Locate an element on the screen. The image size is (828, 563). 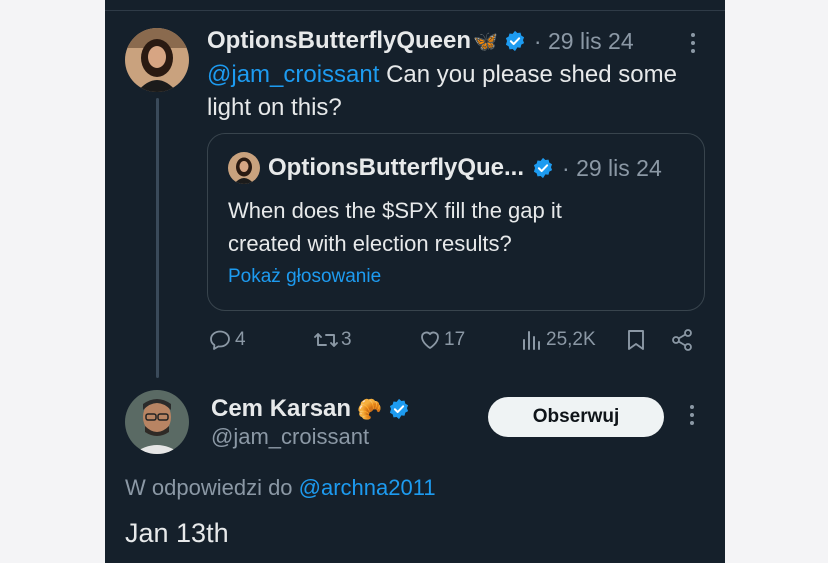
retweet-button: 3 is located at coordinates (332, 340).